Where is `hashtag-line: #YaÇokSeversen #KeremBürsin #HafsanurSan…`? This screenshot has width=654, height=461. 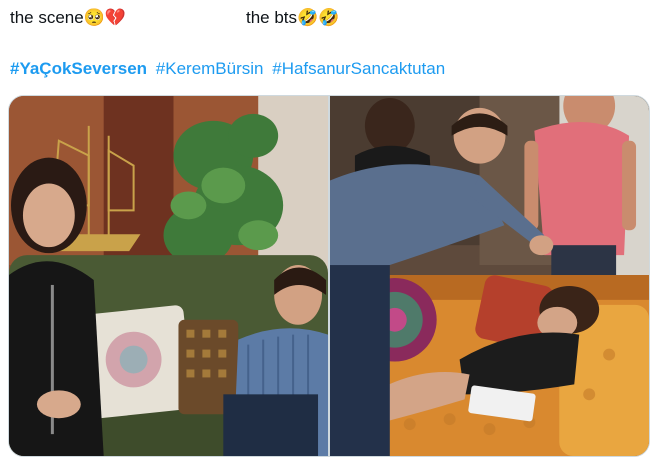 hashtag-line: #YaÇokSeversen #KeremBürsin #HafsanurSan… is located at coordinates (229, 69).